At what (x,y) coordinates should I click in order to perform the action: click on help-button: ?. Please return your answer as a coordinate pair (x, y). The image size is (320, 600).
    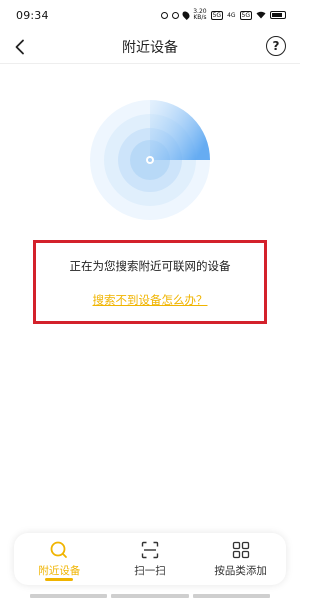
    Looking at the image, I should click on (276, 46).